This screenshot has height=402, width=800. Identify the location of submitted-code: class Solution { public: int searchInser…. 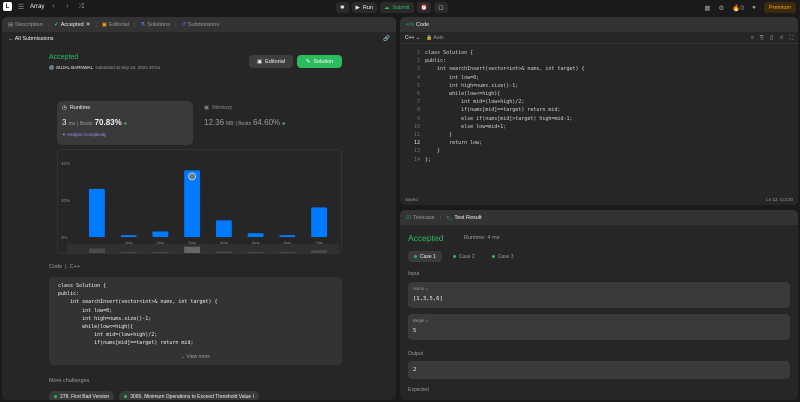
(195, 321).